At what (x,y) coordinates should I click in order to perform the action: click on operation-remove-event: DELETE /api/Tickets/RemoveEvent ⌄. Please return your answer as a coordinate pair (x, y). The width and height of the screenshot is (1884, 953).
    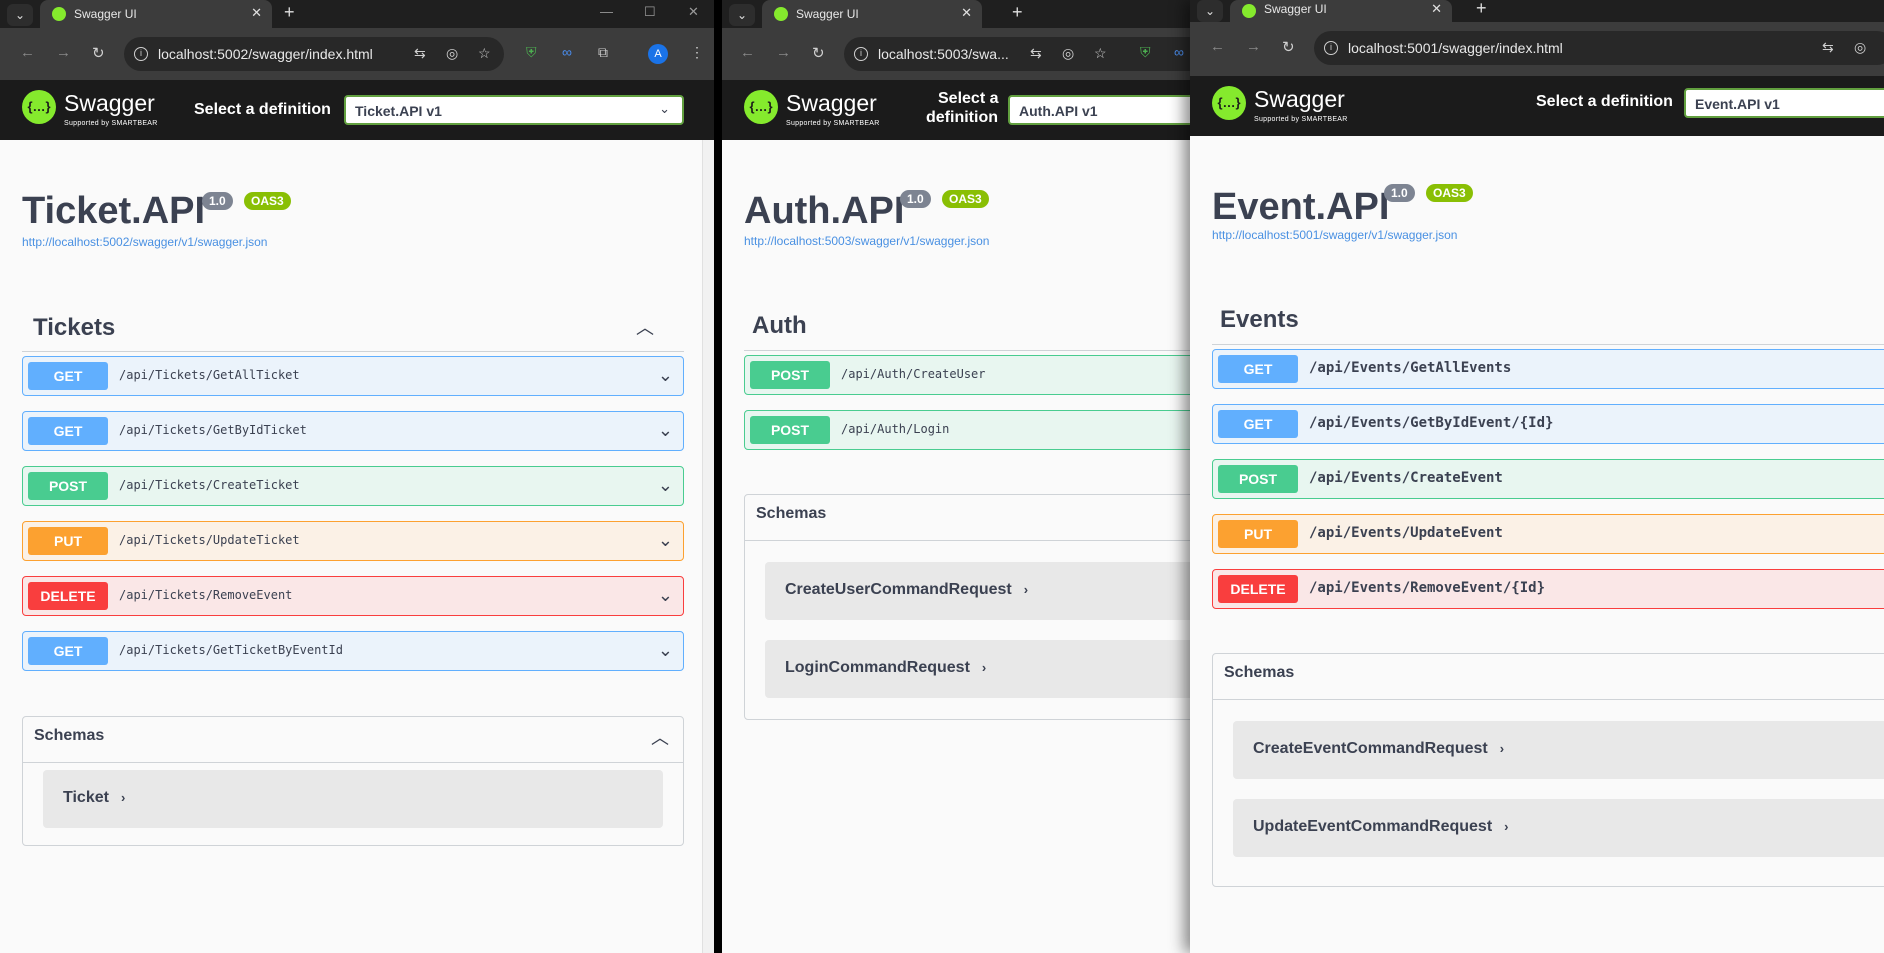
    Looking at the image, I should click on (353, 596).